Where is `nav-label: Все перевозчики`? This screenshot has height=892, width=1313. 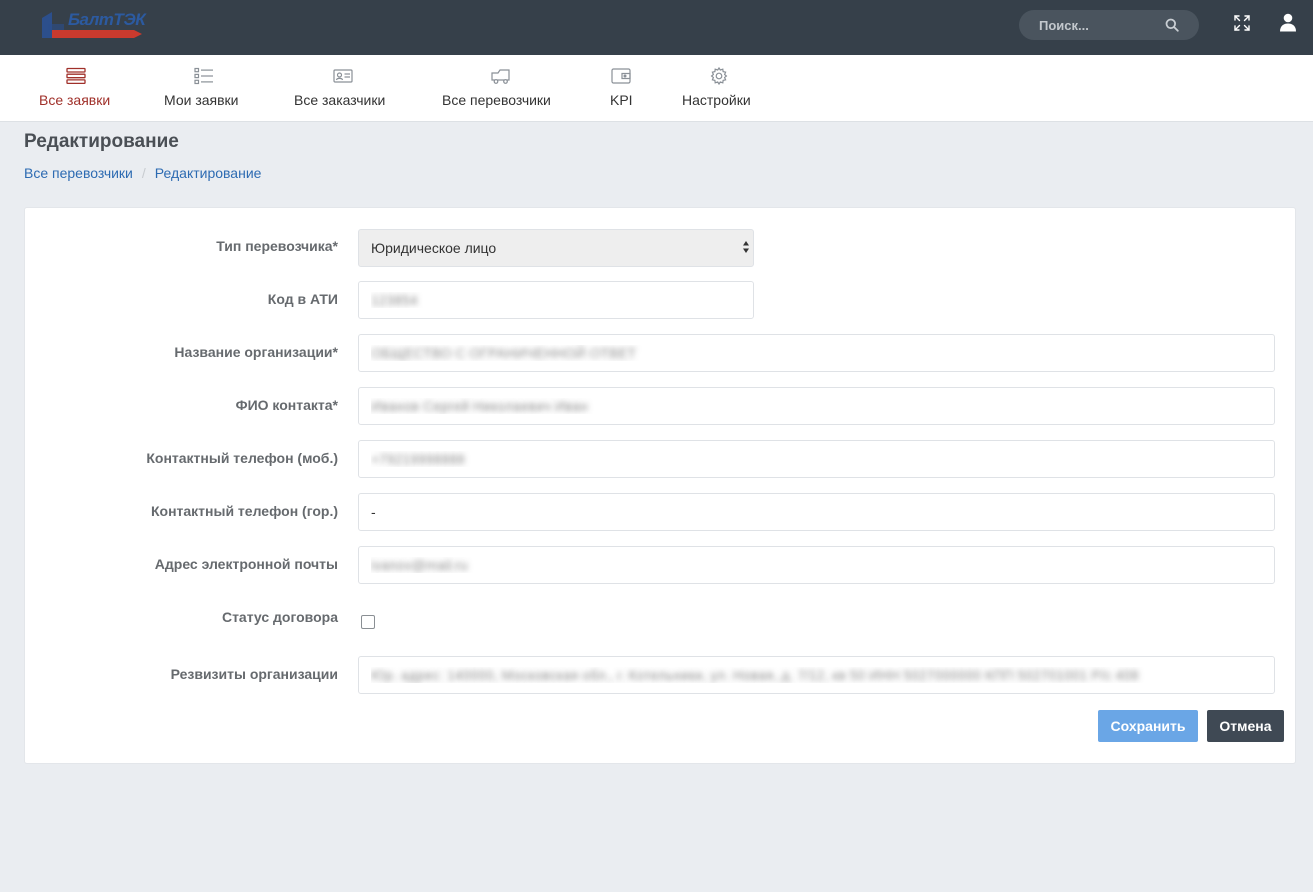 nav-label: Все перевозчики is located at coordinates (496, 100).